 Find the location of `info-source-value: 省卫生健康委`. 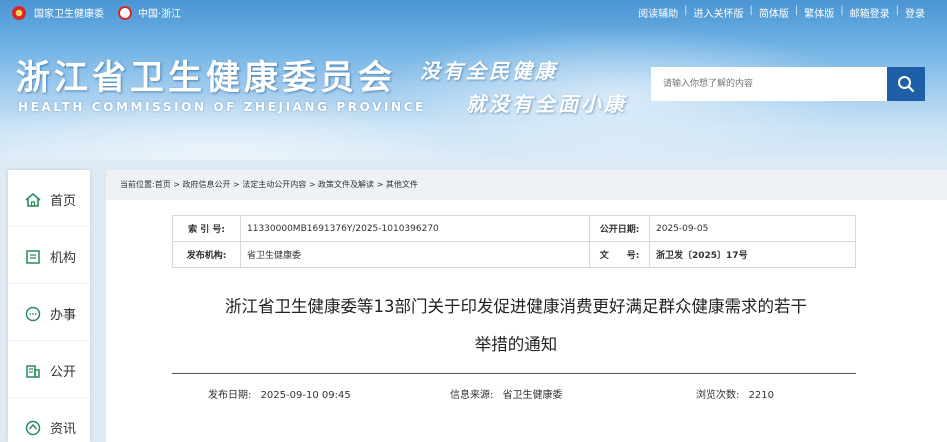

info-source-value: 省卫生健康委 is located at coordinates (532, 395).